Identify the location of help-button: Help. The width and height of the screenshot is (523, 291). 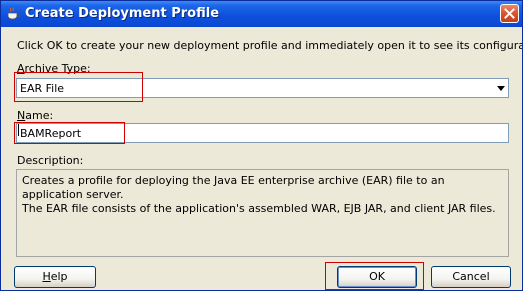
(55, 277).